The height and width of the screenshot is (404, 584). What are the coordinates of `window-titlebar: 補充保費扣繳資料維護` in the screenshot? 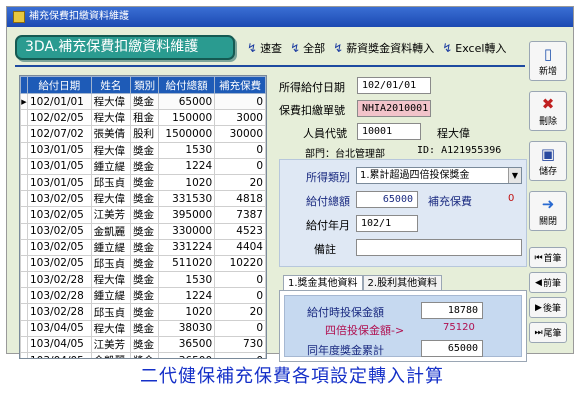 It's located at (290, 17).